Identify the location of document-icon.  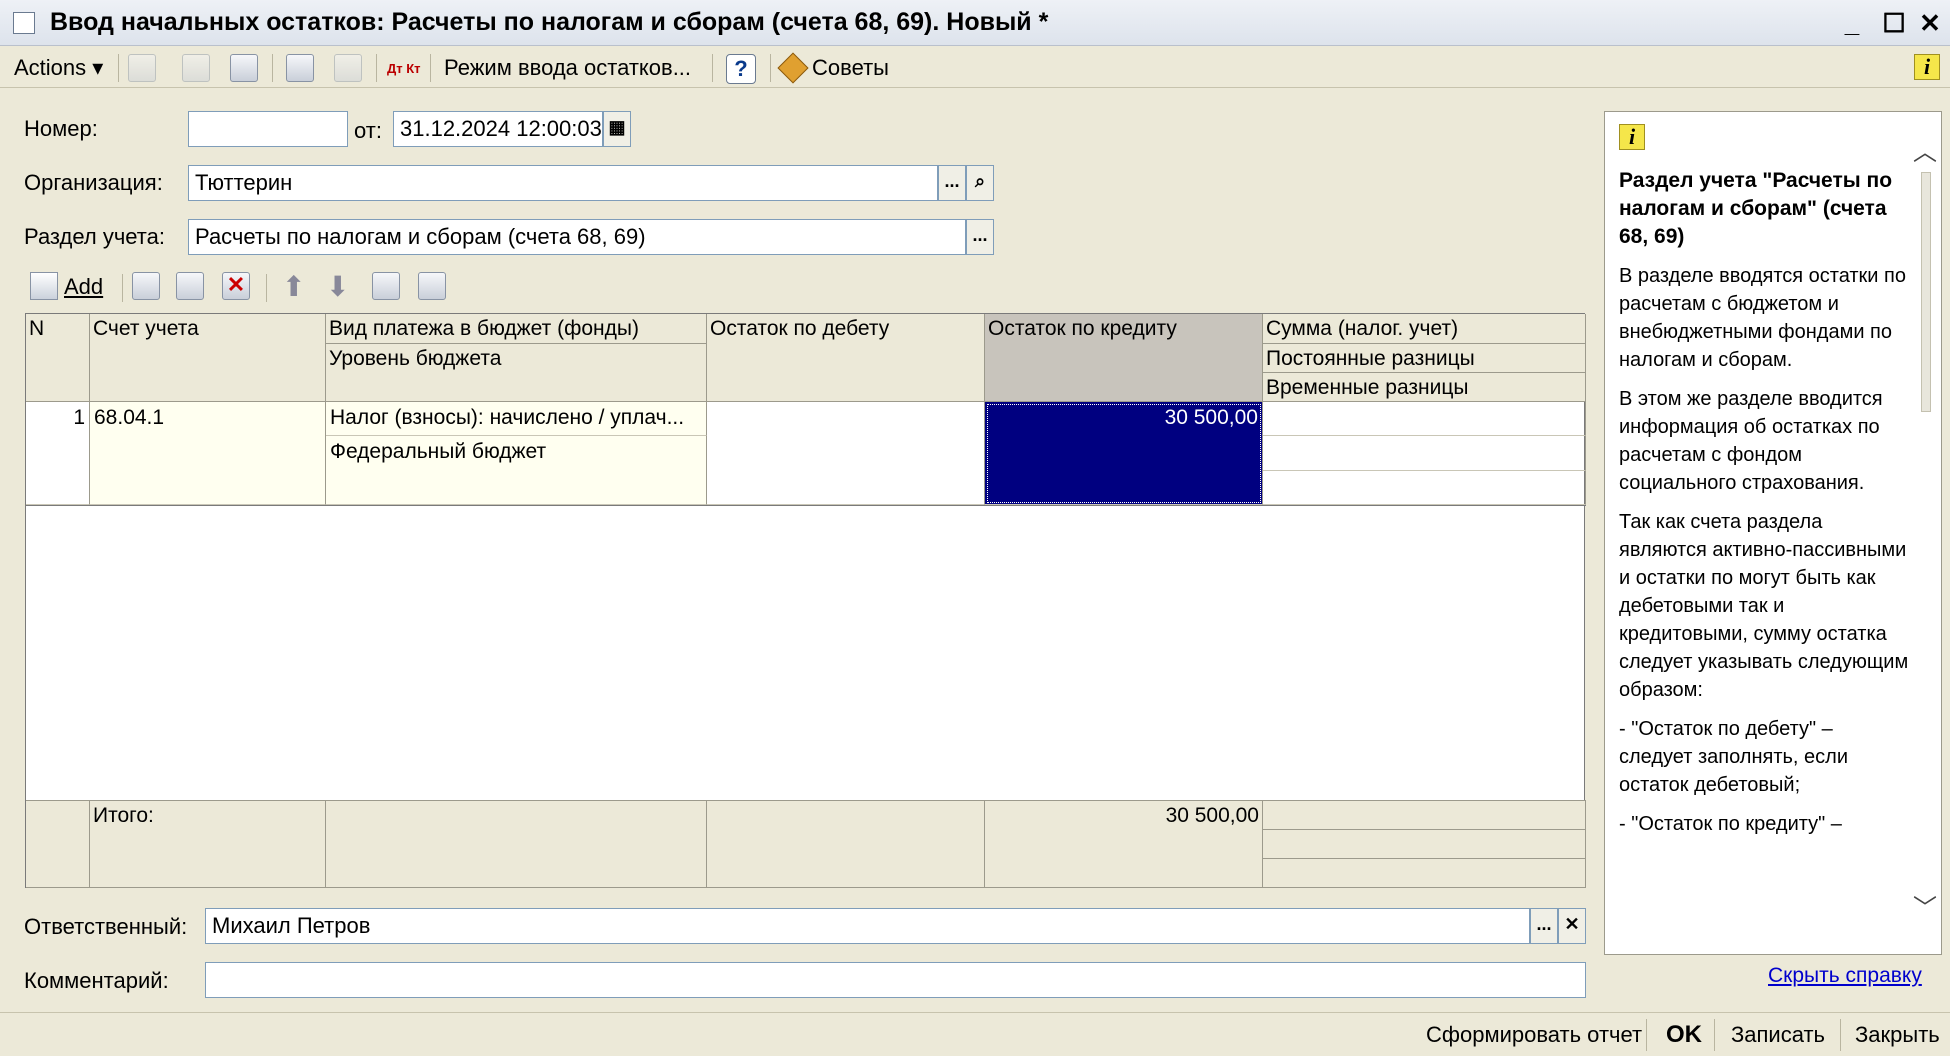
(24, 23).